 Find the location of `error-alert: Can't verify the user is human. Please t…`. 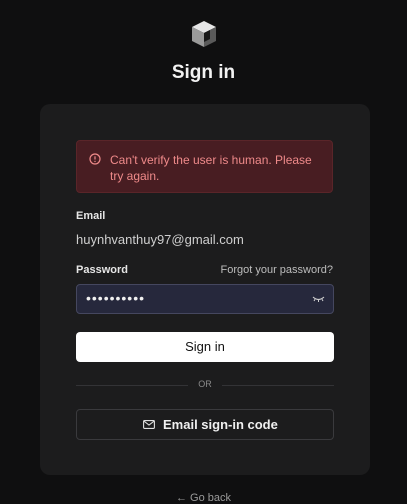

error-alert: Can't verify the user is human. Please t… is located at coordinates (204, 166).